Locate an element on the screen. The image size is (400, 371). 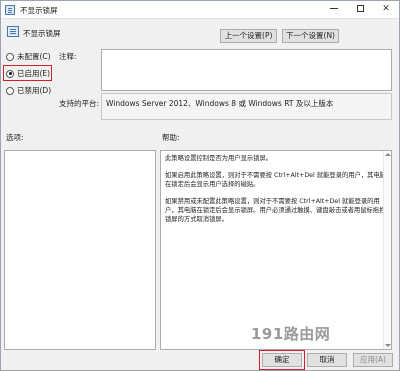
supported-on-label: 支持的平台: is located at coordinates (79, 103).